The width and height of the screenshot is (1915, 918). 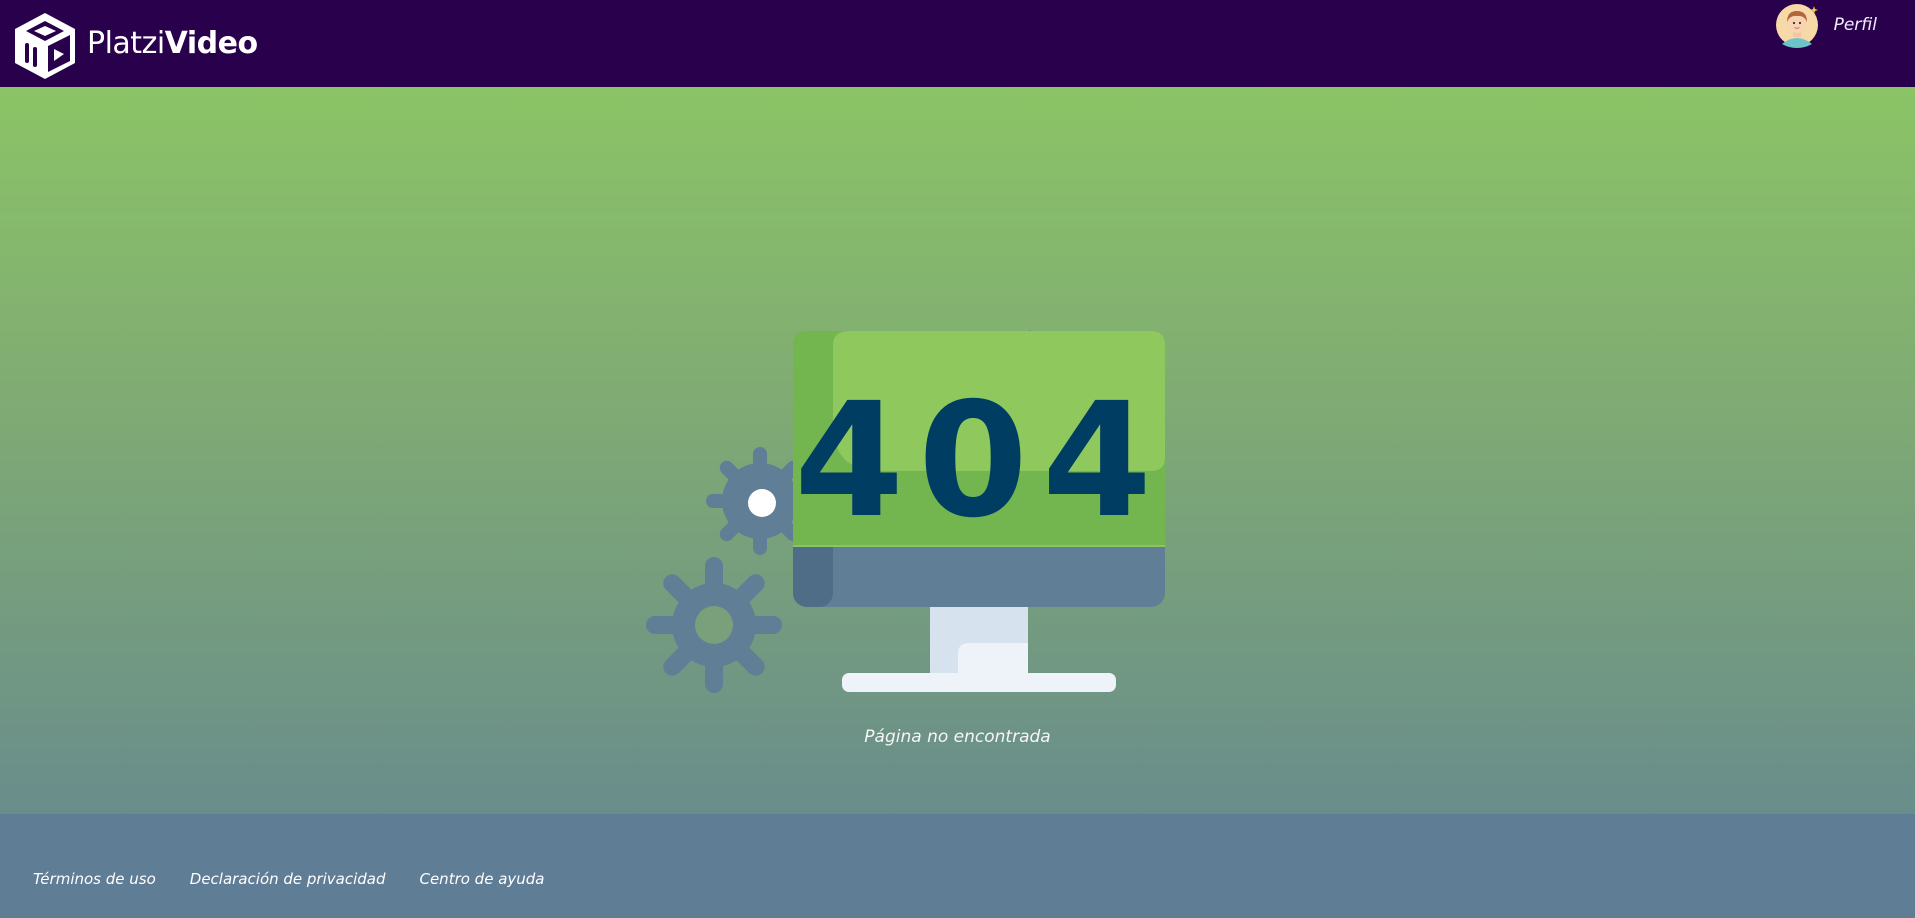 I want to click on brand-name: PlatziVideo, so click(x=172, y=44).